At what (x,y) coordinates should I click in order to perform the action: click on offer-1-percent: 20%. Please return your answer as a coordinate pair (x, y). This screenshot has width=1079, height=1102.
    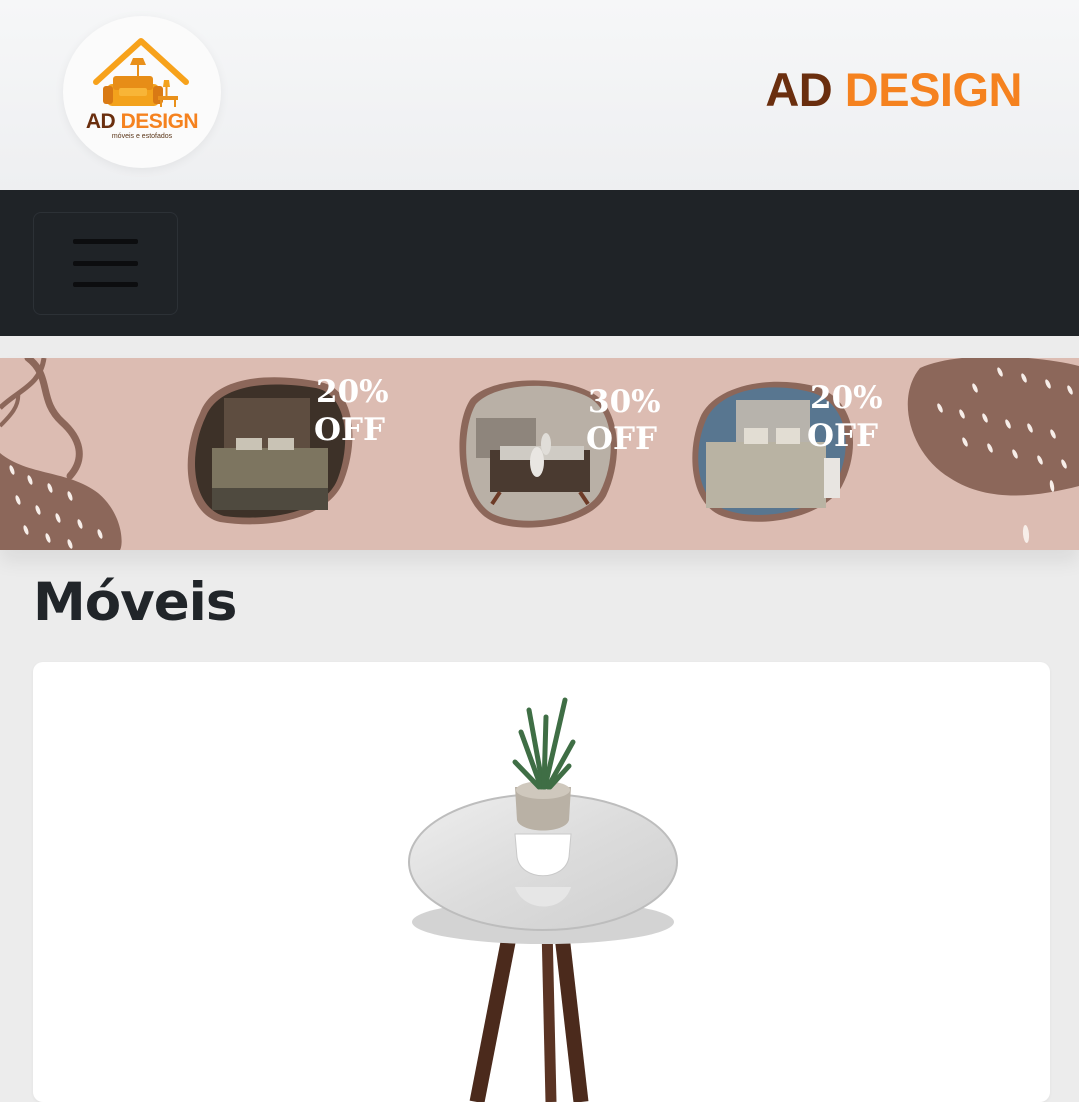
    Looking at the image, I should click on (352, 392).